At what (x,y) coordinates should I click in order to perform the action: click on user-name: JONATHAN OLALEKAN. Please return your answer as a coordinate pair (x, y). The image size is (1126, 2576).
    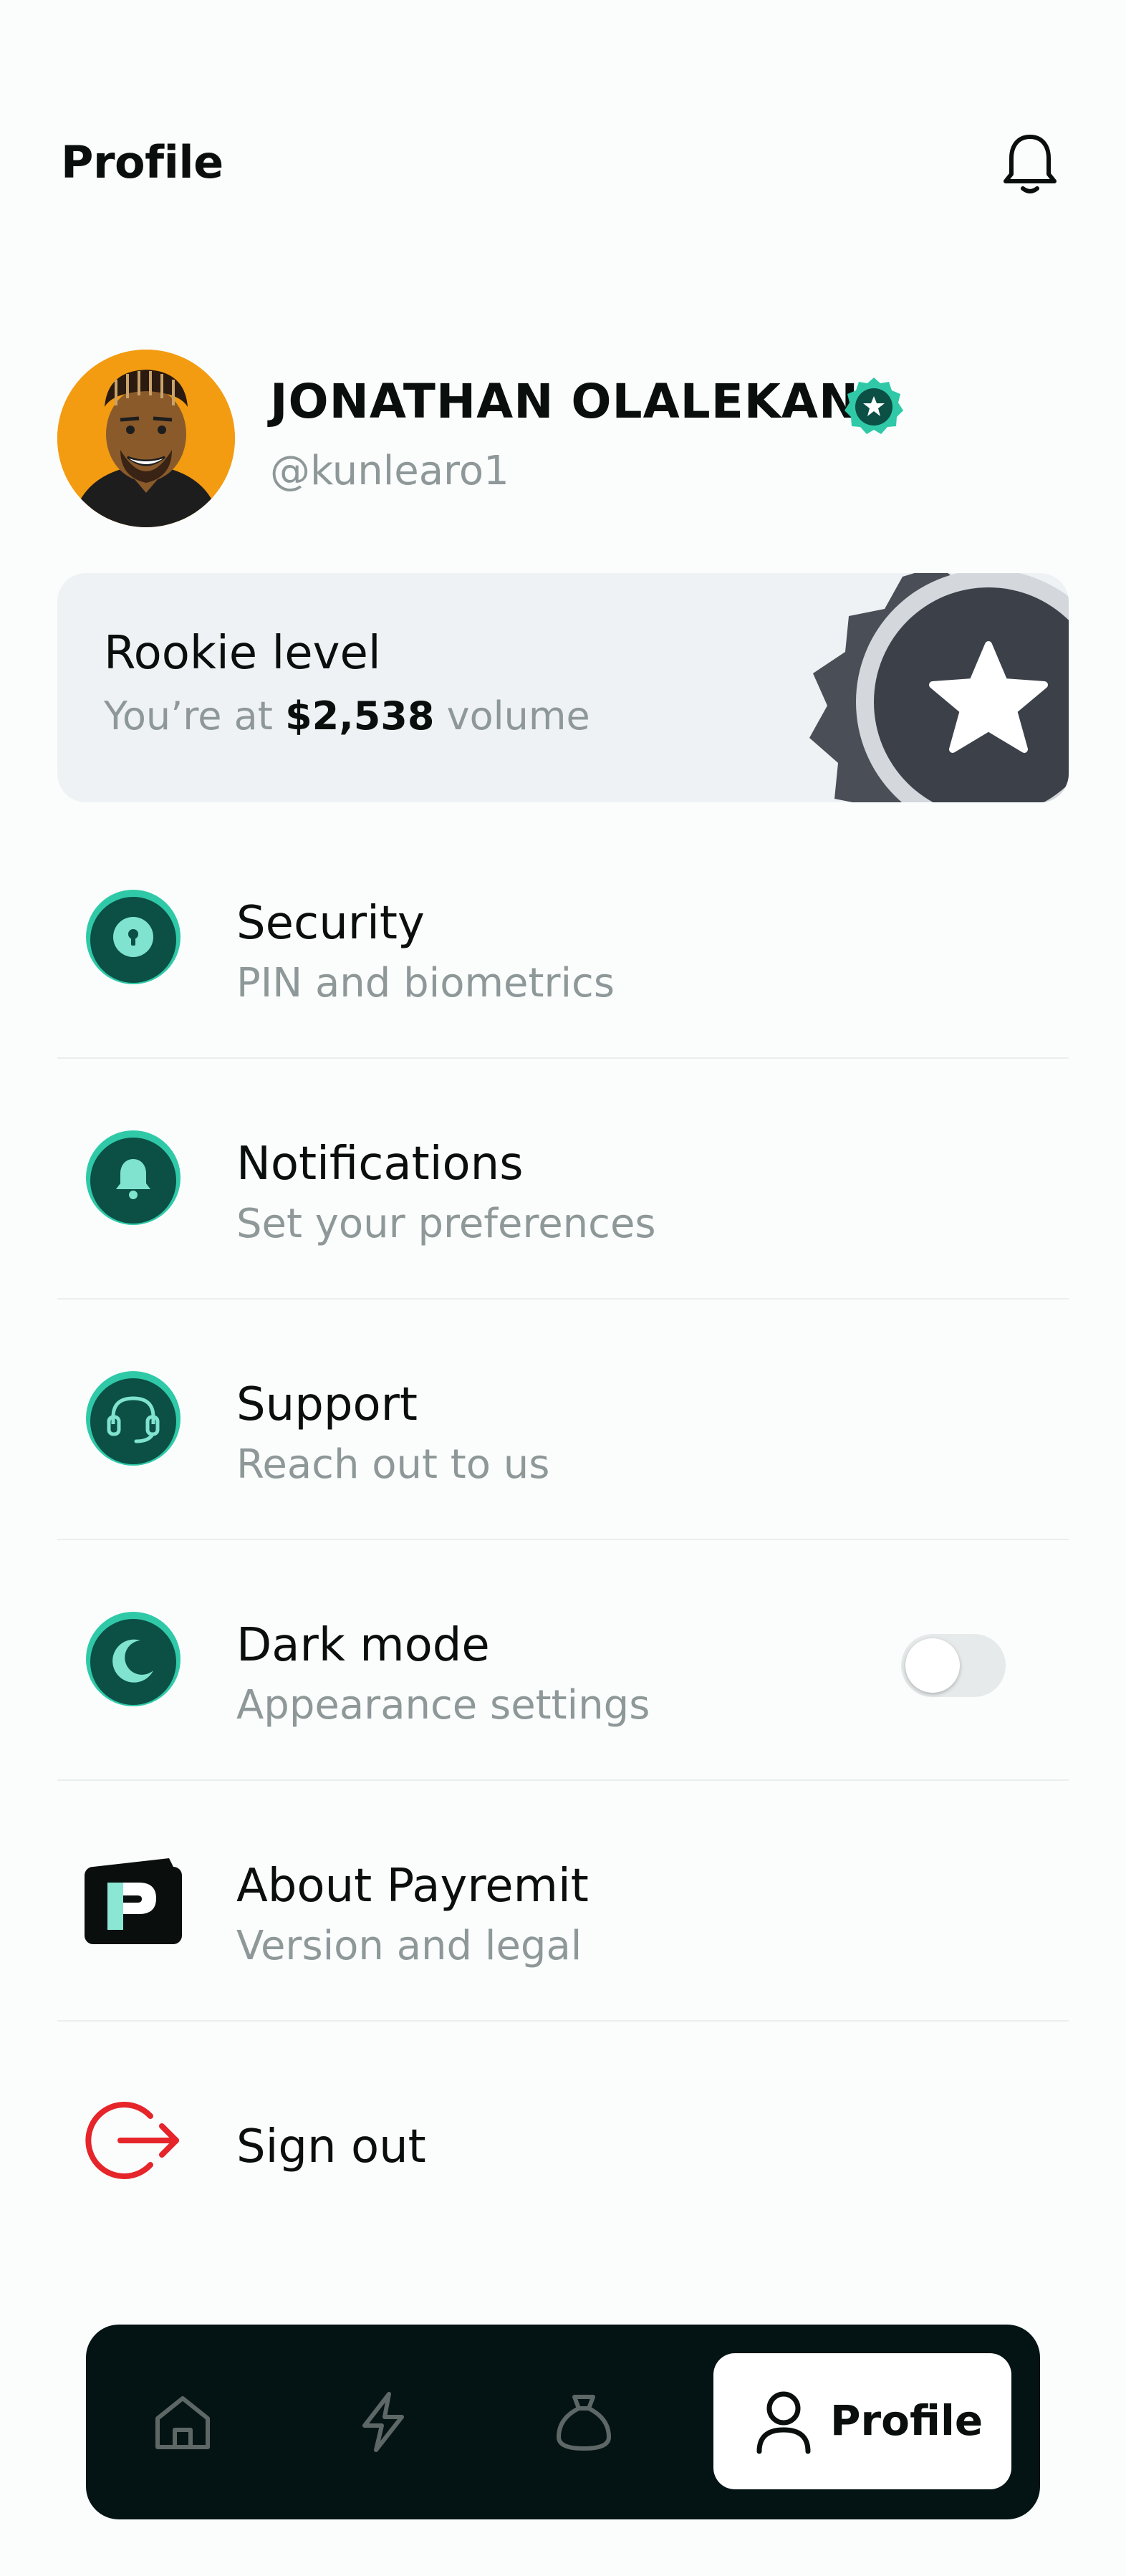
    Looking at the image, I should click on (565, 402).